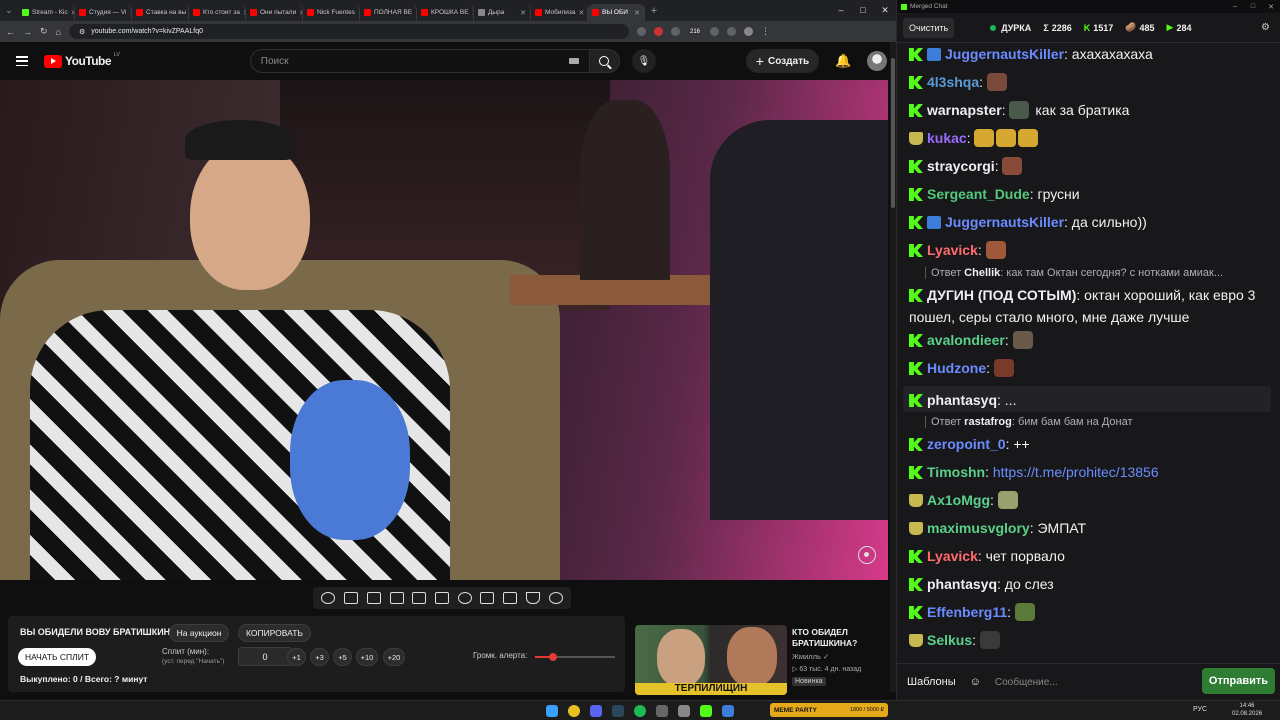  What do you see at coordinates (877, 61) in the screenshot?
I see `avatar` at bounding box center [877, 61].